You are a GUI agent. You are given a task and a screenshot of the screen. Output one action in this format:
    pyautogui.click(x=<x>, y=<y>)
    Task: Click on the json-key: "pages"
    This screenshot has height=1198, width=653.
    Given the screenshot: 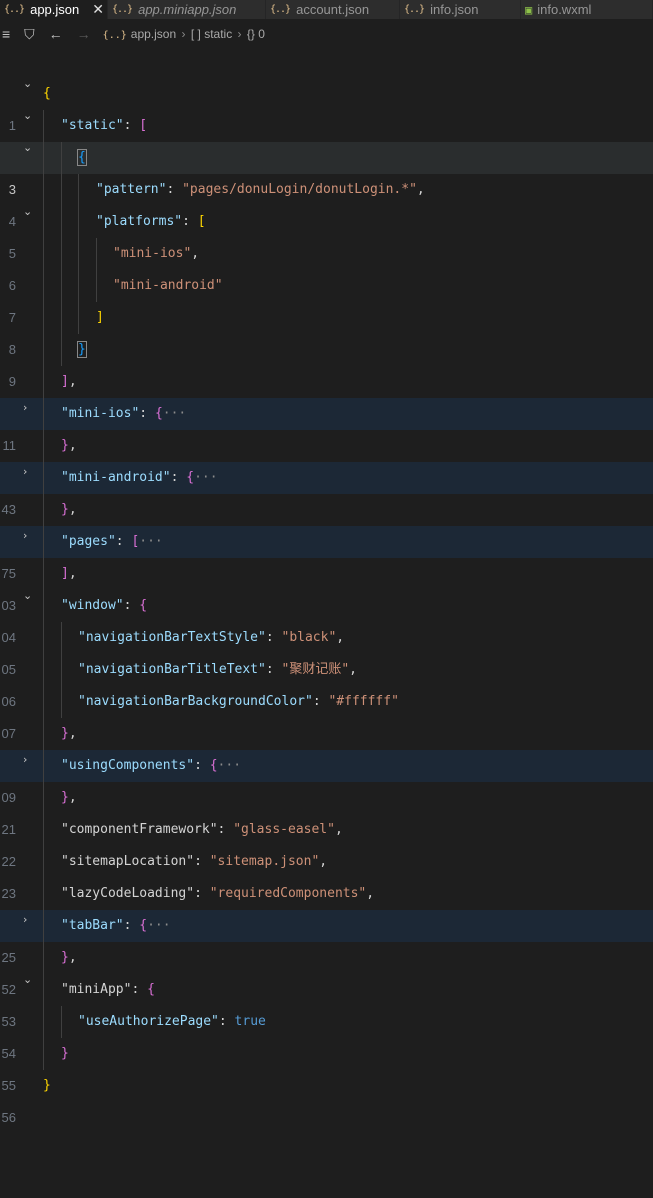 What is the action you would take?
    pyautogui.click(x=88, y=541)
    